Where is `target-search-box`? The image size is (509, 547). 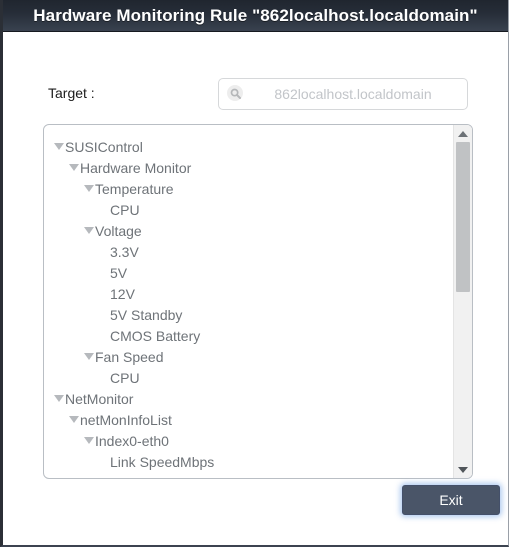
target-search-box is located at coordinates (343, 94).